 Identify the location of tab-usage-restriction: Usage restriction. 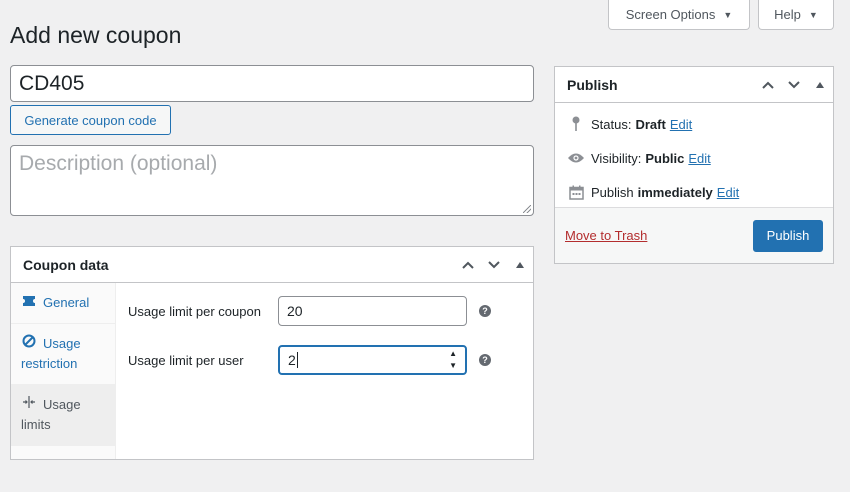
(63, 354).